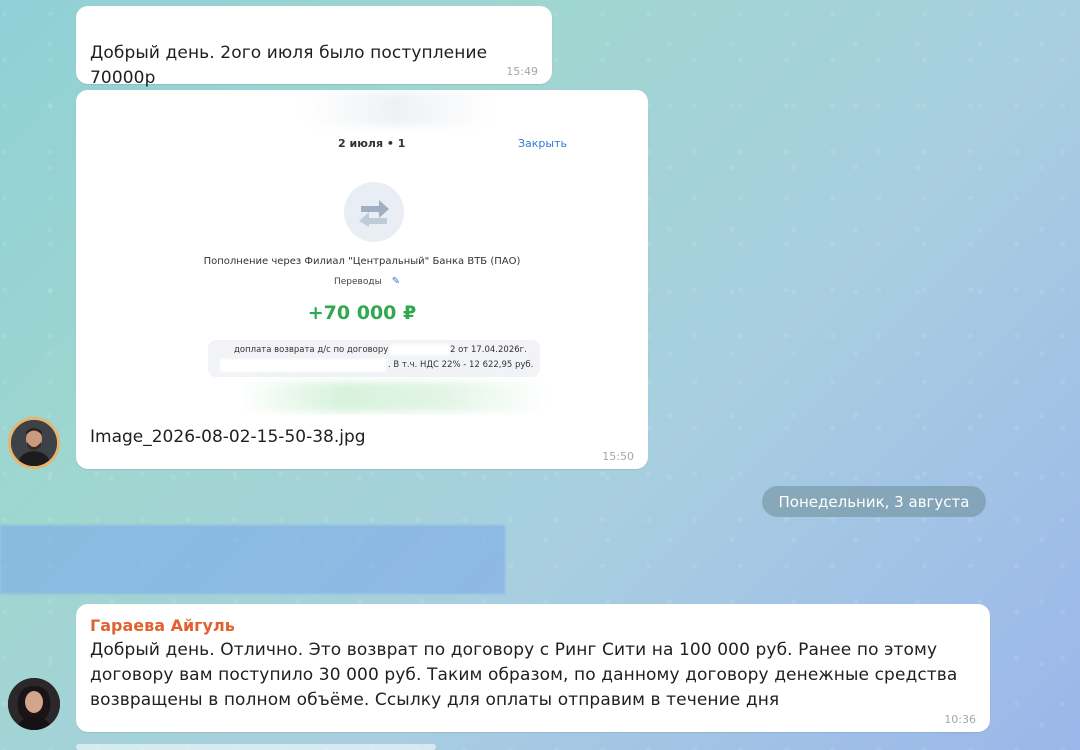 Image resolution: width=1080 pixels, height=750 pixels. What do you see at coordinates (316, 350) in the screenshot?
I see `payment-purpose-line1: доплата возврата д/с по договору N` at bounding box center [316, 350].